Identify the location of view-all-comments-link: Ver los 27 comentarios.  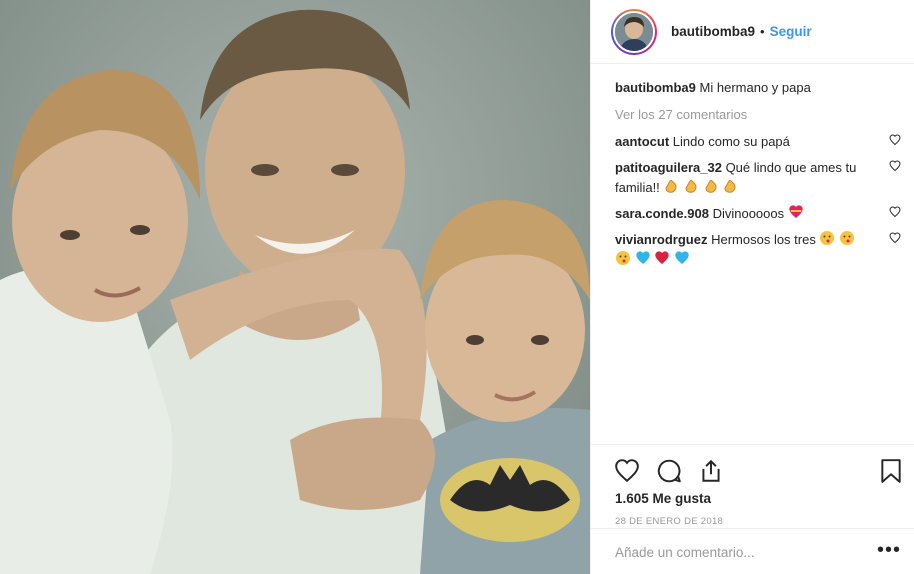
(757, 115).